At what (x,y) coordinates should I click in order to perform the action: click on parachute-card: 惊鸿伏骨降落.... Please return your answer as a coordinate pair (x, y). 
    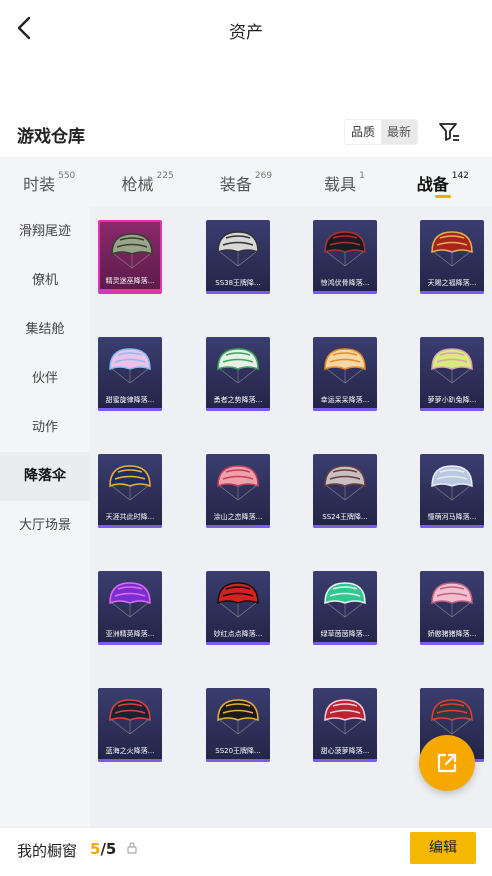
    Looking at the image, I should click on (345, 257).